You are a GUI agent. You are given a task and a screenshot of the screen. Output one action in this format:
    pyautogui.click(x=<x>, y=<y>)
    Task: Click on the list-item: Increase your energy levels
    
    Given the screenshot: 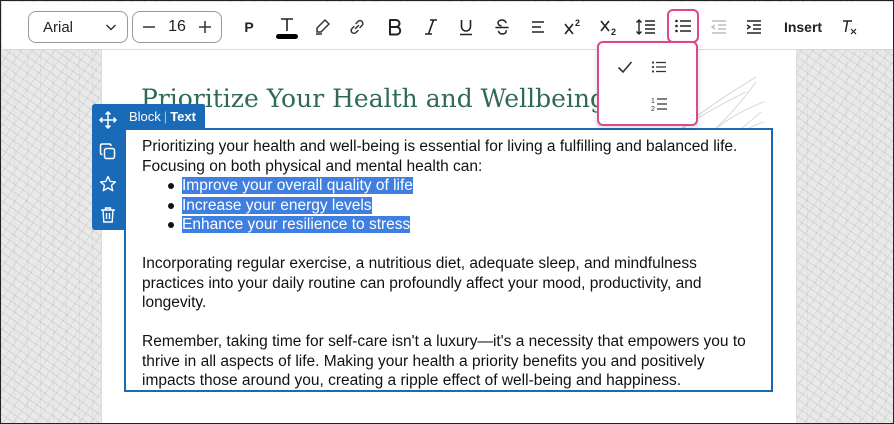 What is the action you would take?
    pyautogui.click(x=462, y=206)
    